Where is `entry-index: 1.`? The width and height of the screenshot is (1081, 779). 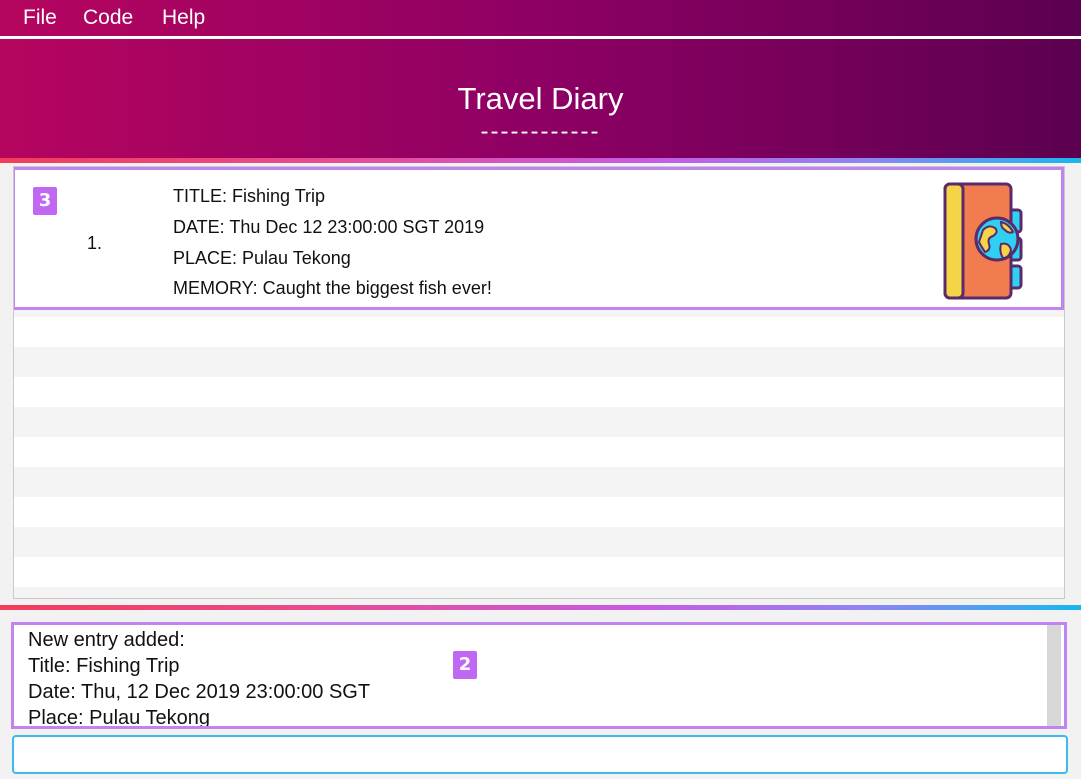
entry-index: 1. is located at coordinates (95, 243).